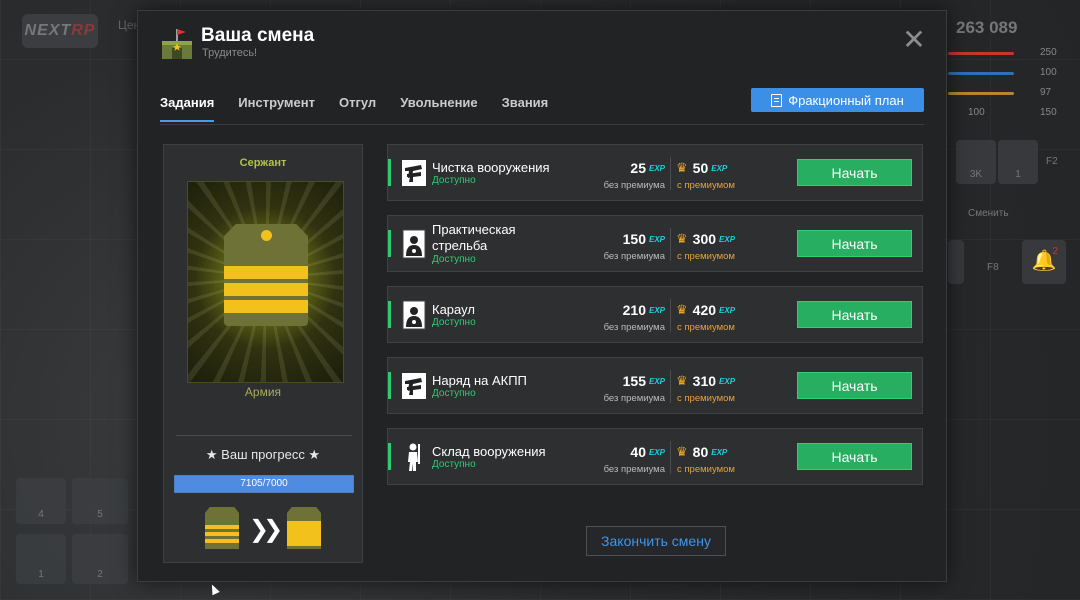 This screenshot has height=600, width=1080. I want to click on close-icon: ✕, so click(914, 40).